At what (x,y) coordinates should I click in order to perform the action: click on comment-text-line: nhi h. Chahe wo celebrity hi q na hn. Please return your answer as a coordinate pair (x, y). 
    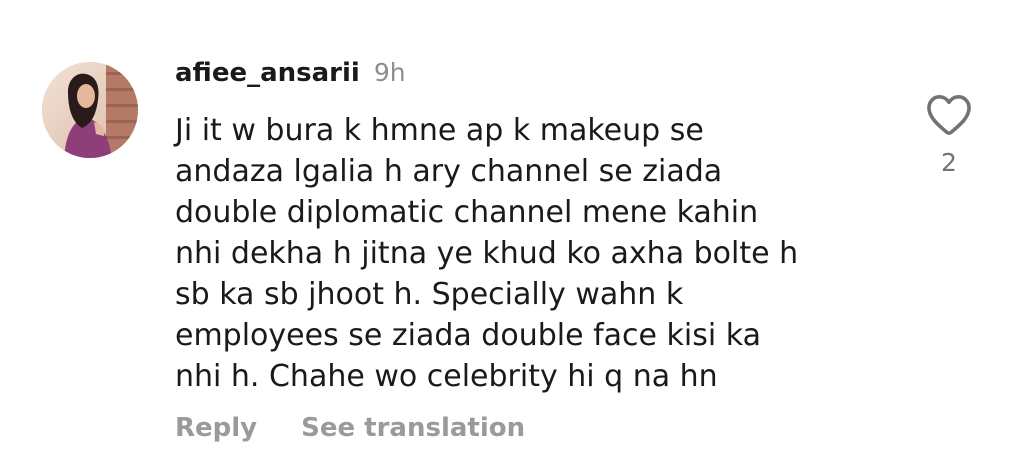
    Looking at the image, I should click on (446, 376).